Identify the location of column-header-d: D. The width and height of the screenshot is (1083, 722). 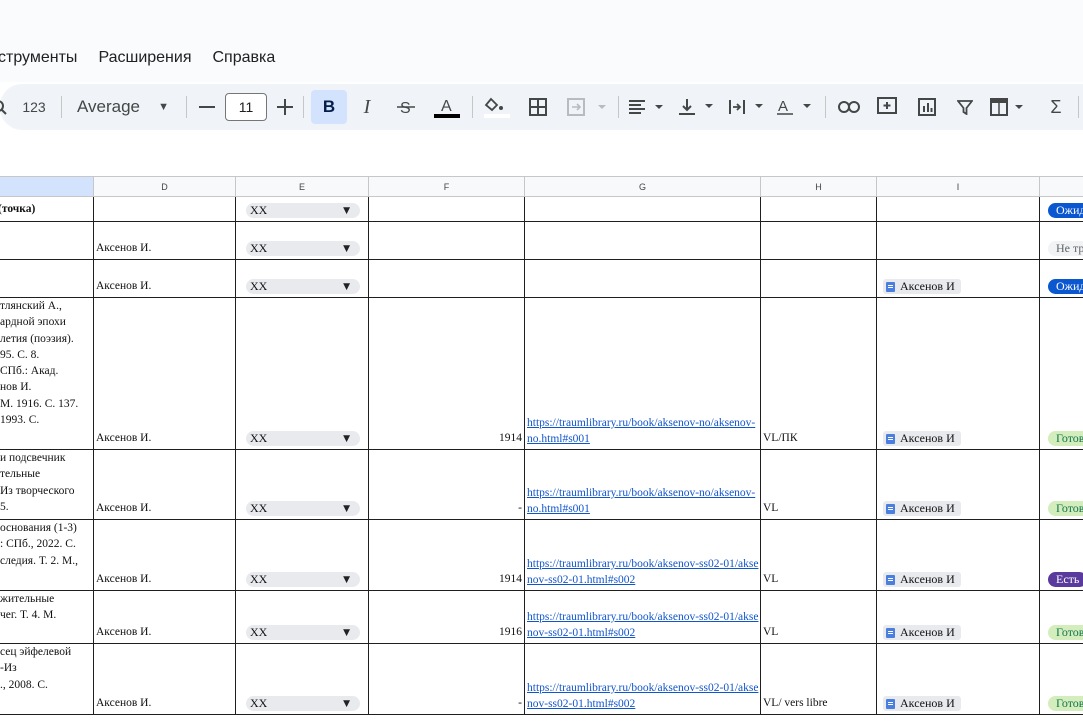
(165, 186).